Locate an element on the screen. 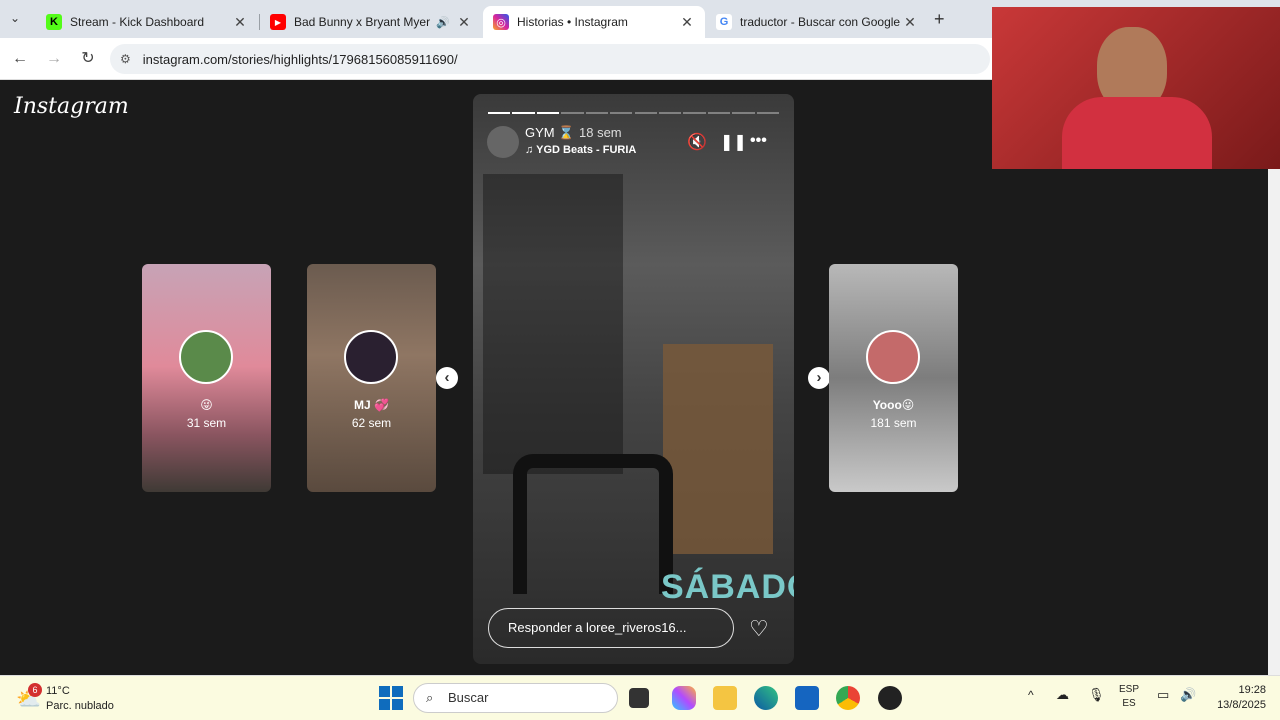 The height and width of the screenshot is (720, 1280). language-top: ESP is located at coordinates (1128, 689).